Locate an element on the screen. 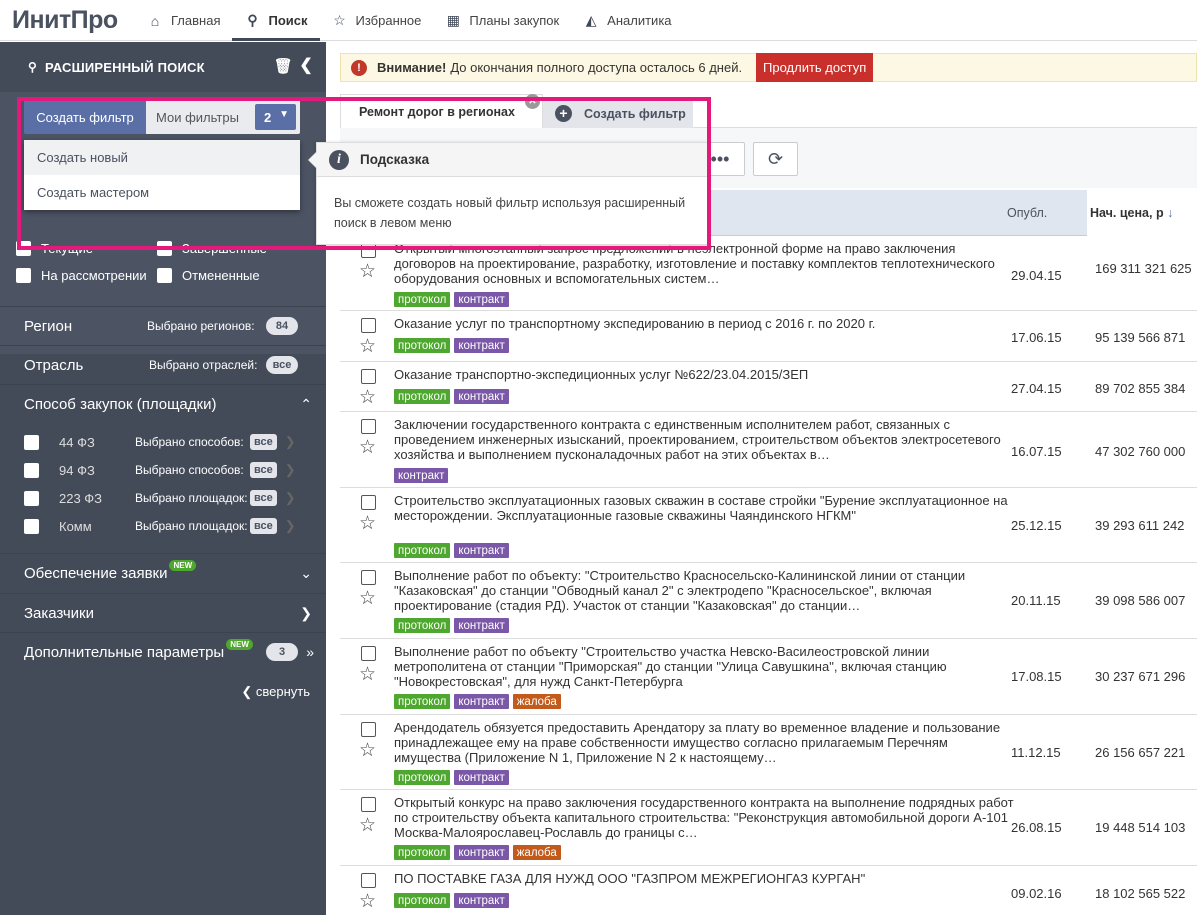 This screenshot has height=917, width=1197. extra-params-section: Дополнительные параметры NEW 3 » is located at coordinates (163, 651).